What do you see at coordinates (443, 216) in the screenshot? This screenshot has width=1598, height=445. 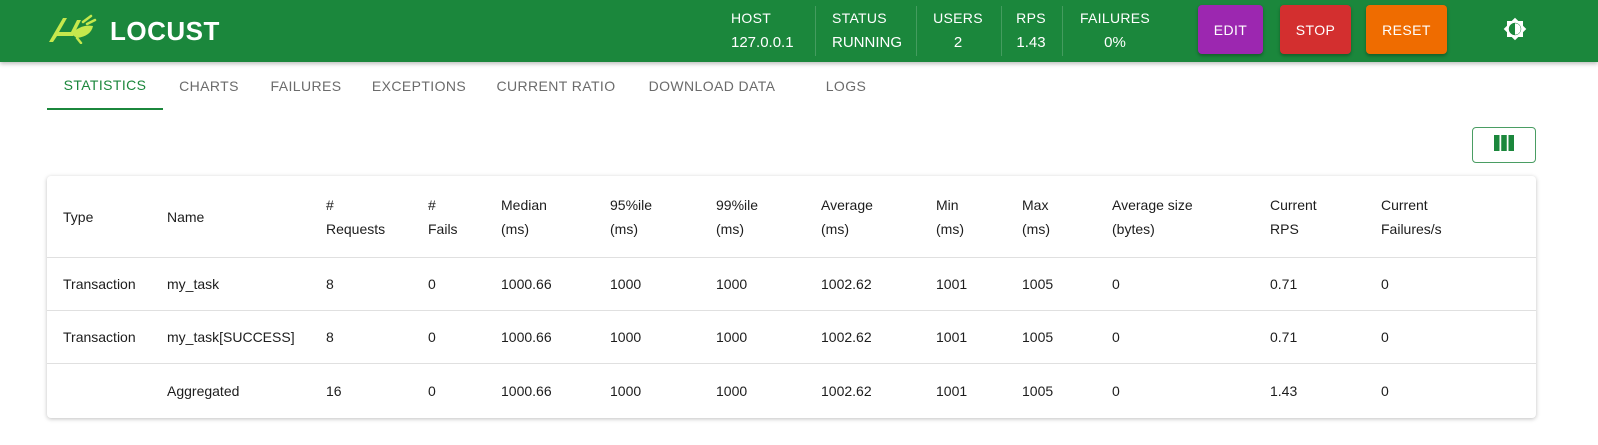 I see `header-fails: # Fails` at bounding box center [443, 216].